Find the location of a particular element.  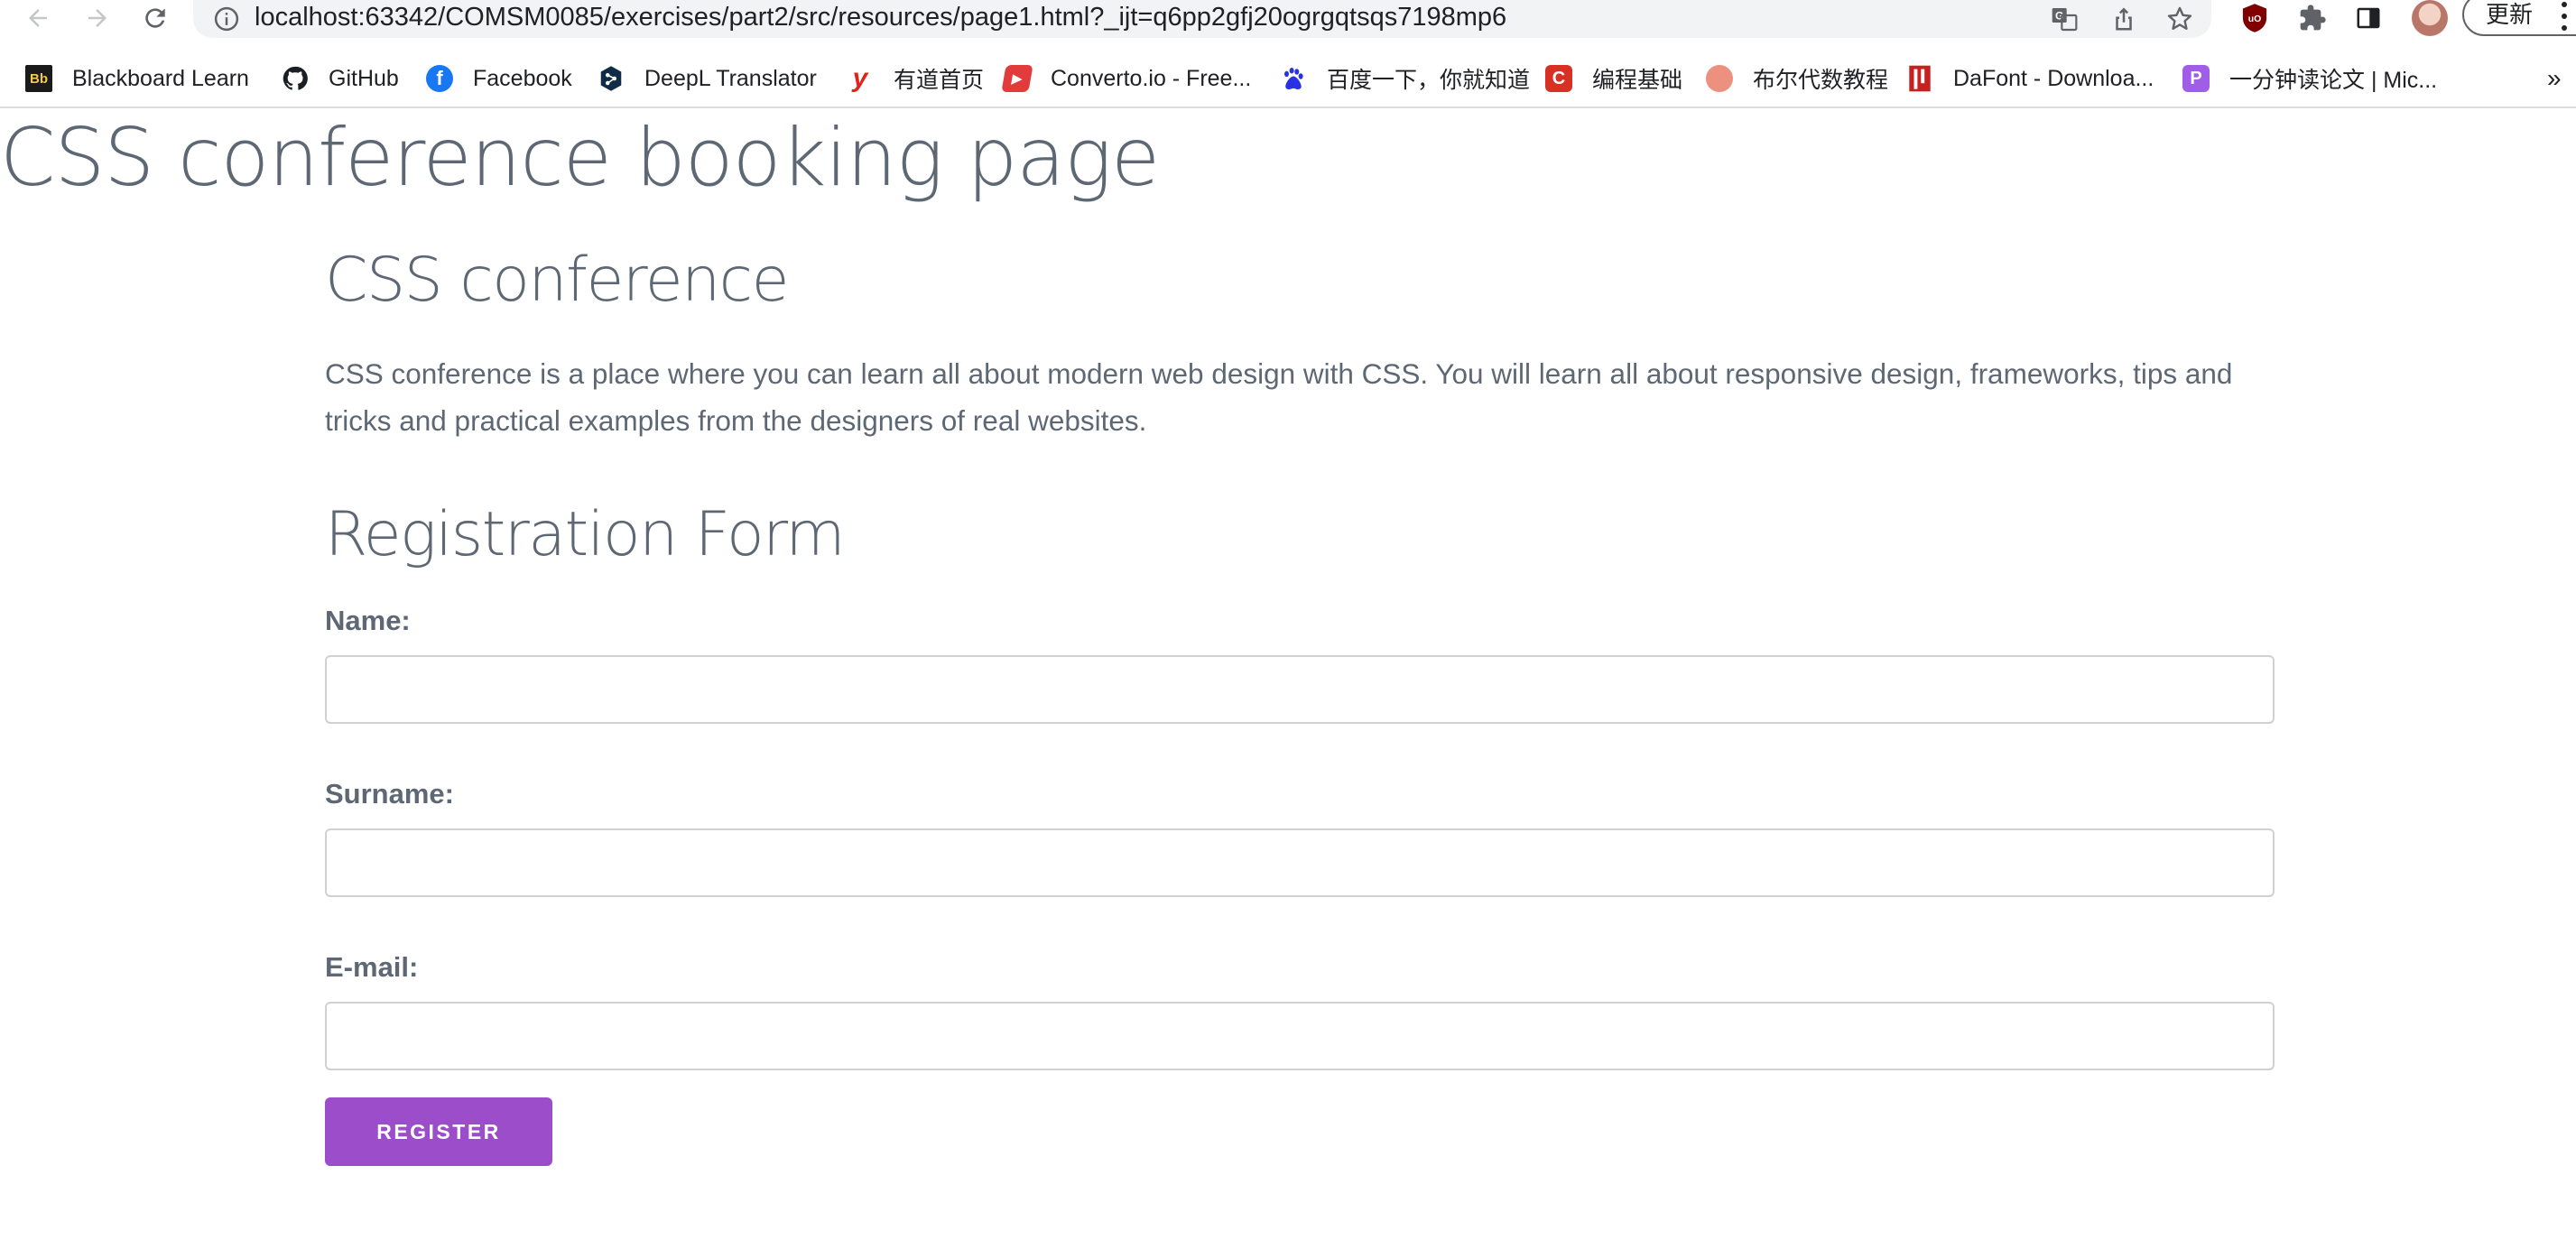

bookmark-label: Blackboard Learn is located at coordinates (160, 78).